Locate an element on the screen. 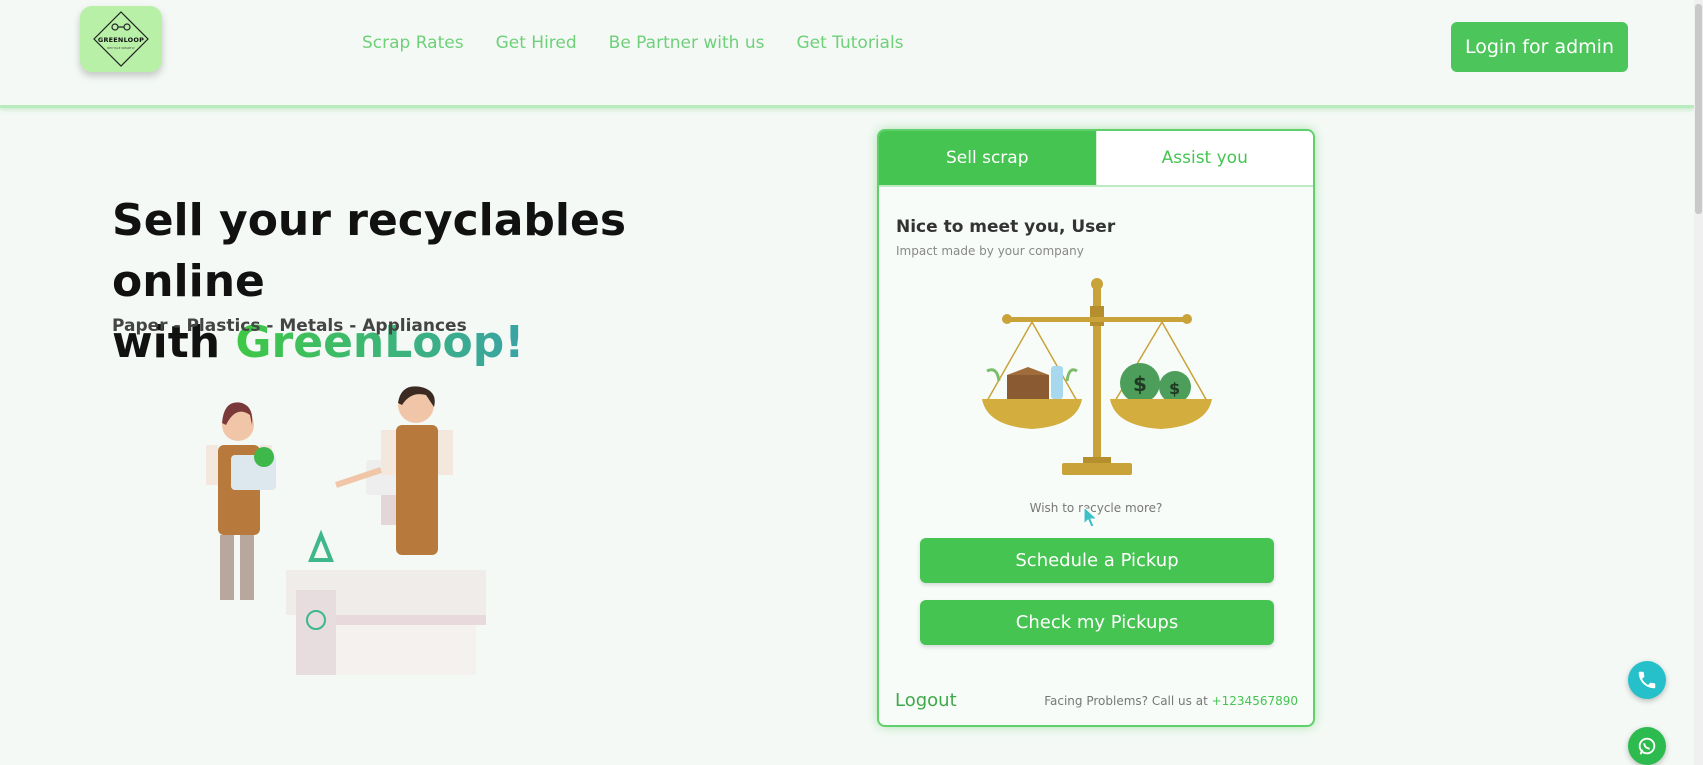 The image size is (1703, 765). phone-icon is located at coordinates (1647, 680).